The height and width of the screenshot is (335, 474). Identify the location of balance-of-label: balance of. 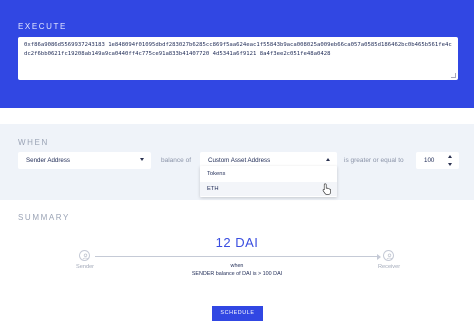
(176, 160).